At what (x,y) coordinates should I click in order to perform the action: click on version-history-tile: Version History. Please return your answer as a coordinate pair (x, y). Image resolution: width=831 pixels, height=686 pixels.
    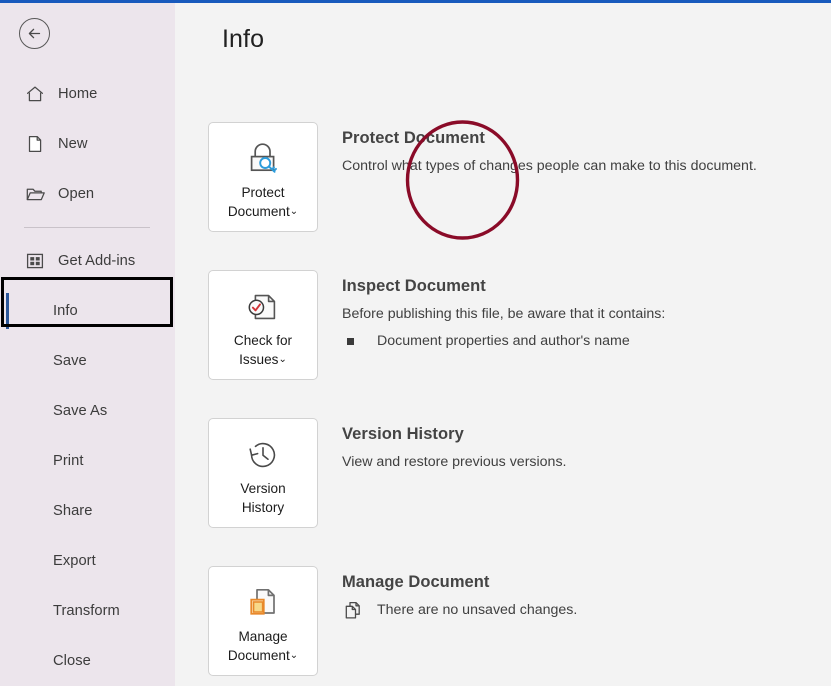
    Looking at the image, I should click on (263, 473).